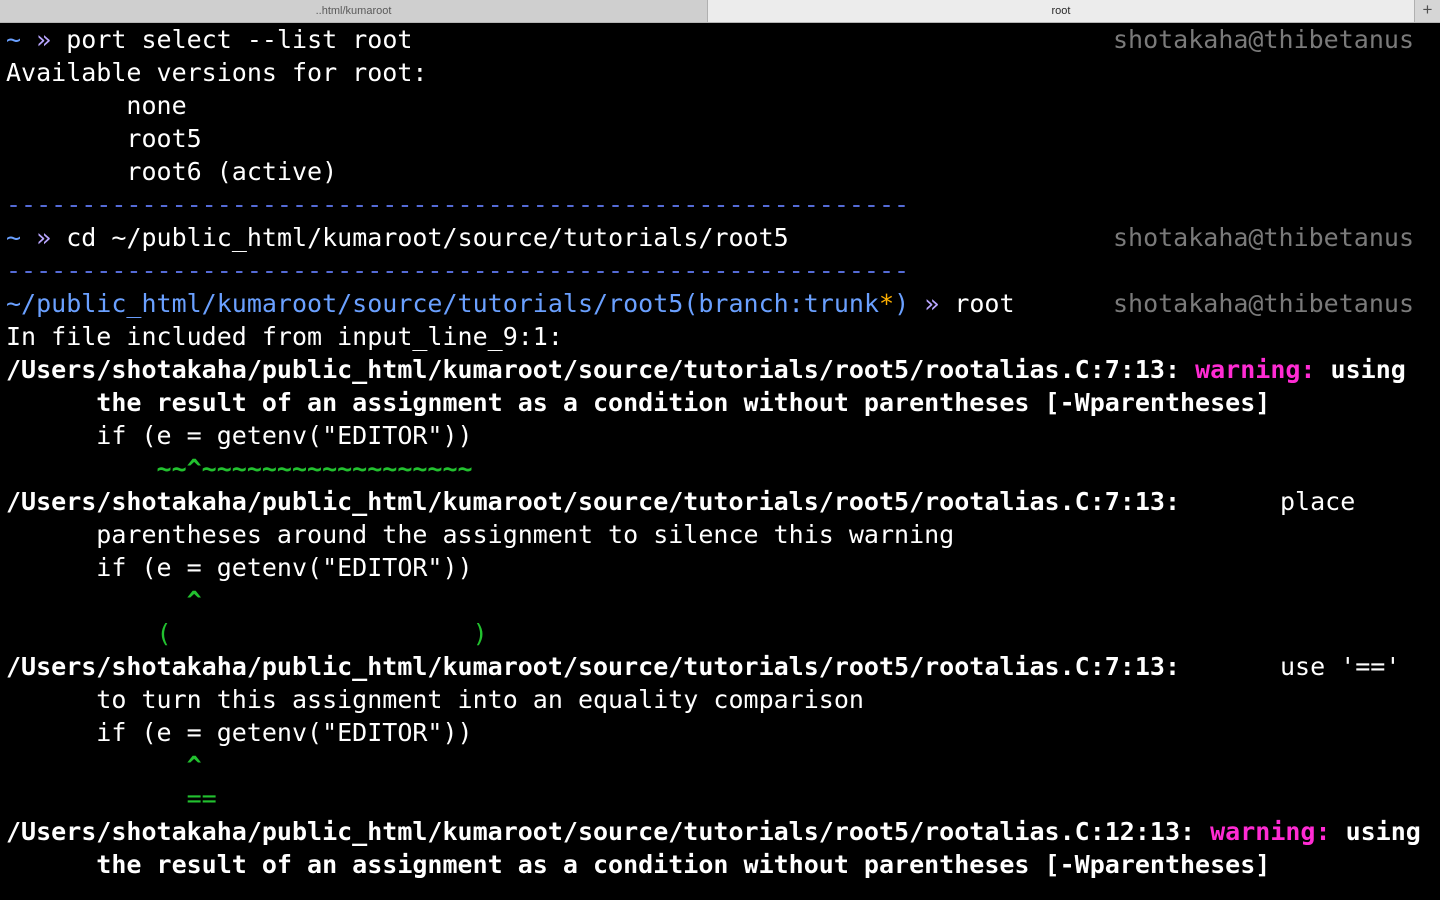 The width and height of the screenshot is (1440, 900). What do you see at coordinates (104, 138) in the screenshot?
I see `output-line: root5` at bounding box center [104, 138].